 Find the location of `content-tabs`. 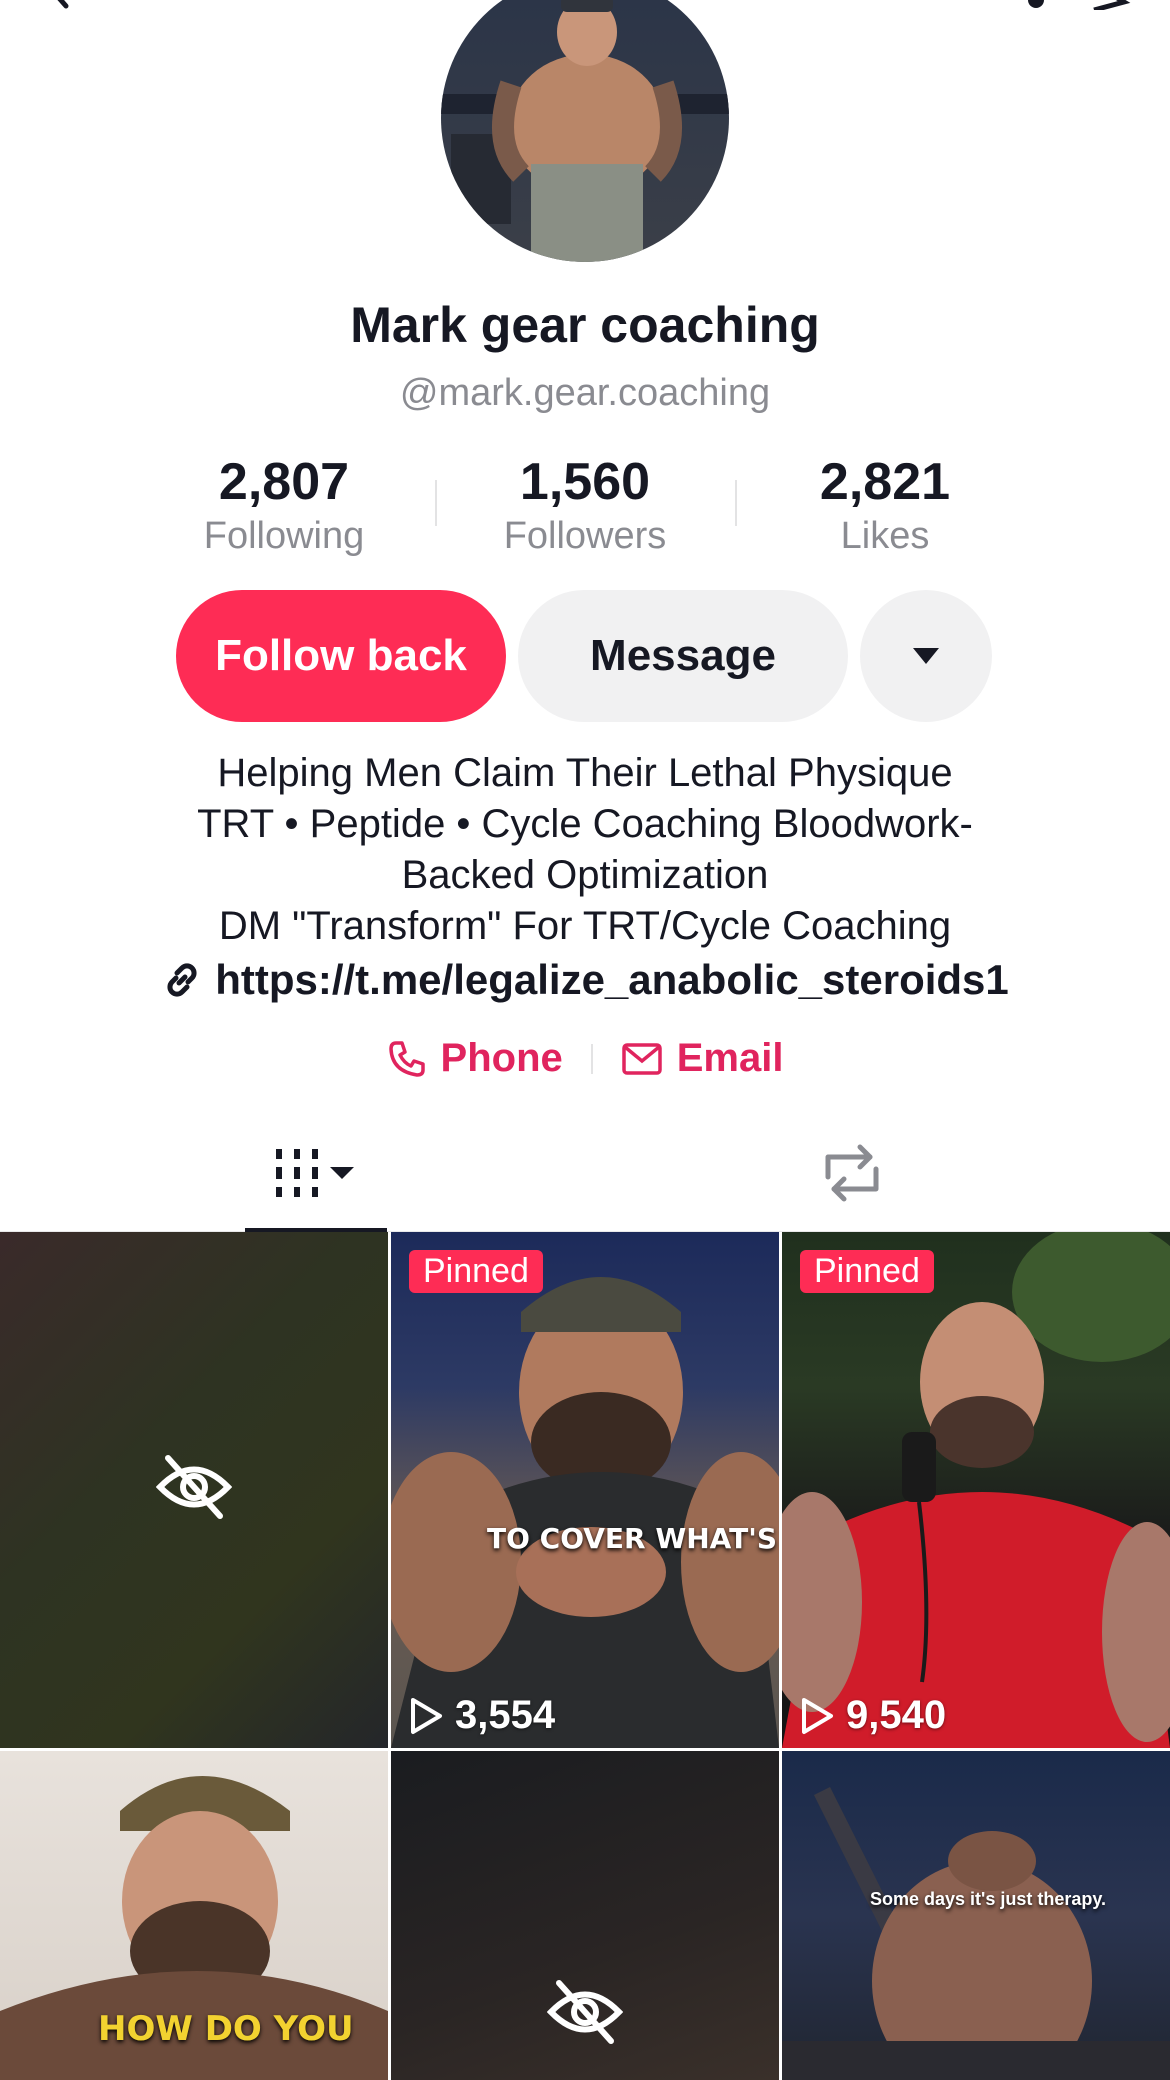

content-tabs is located at coordinates (585, 1173).